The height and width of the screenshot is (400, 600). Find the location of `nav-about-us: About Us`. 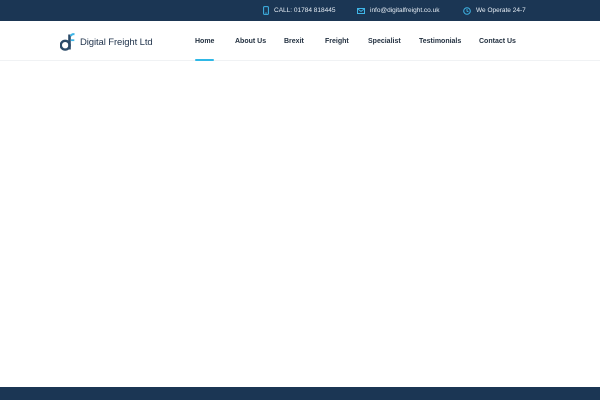

nav-about-us: About Us is located at coordinates (250, 41).